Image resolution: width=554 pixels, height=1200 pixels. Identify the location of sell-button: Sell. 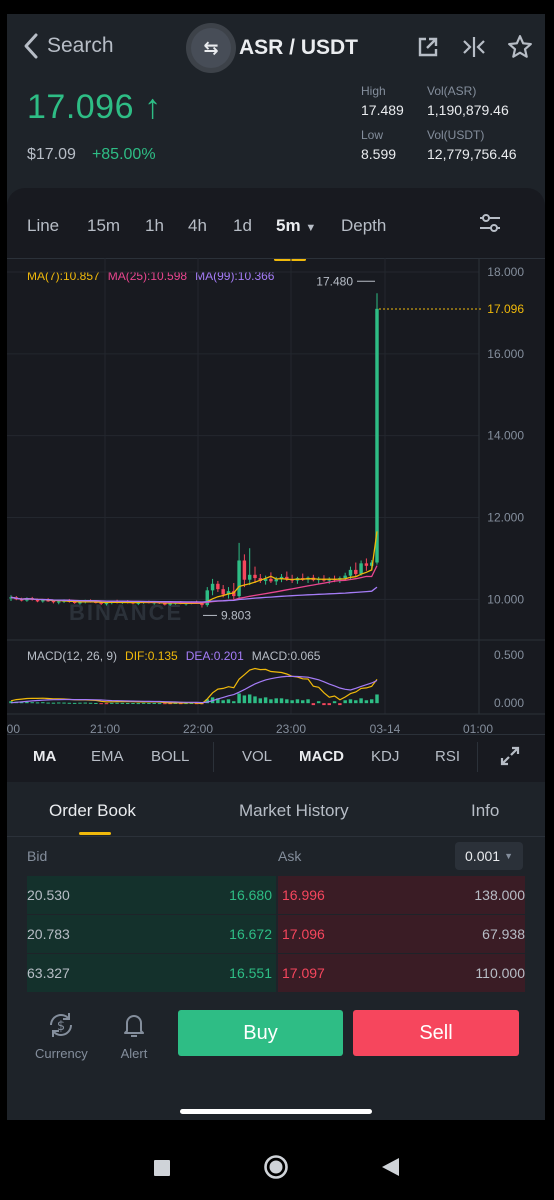
(436, 1033).